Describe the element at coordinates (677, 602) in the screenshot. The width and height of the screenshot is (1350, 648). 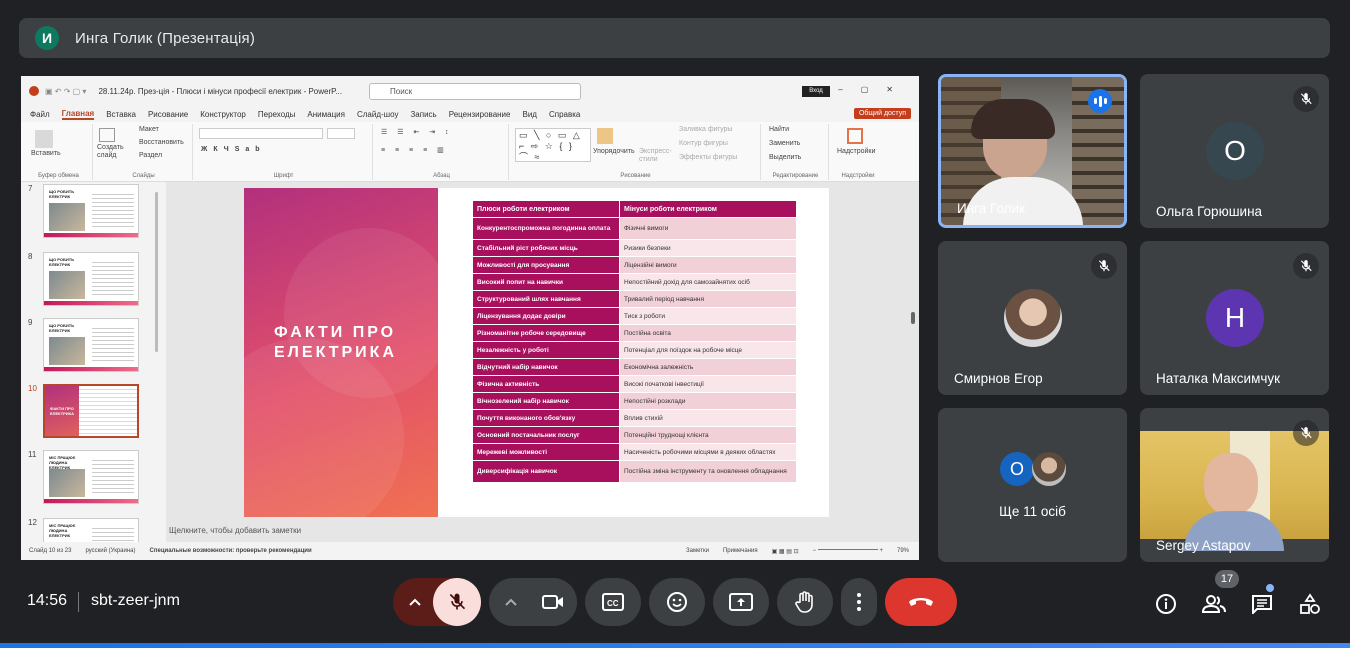
I see `emoji-button` at that location.